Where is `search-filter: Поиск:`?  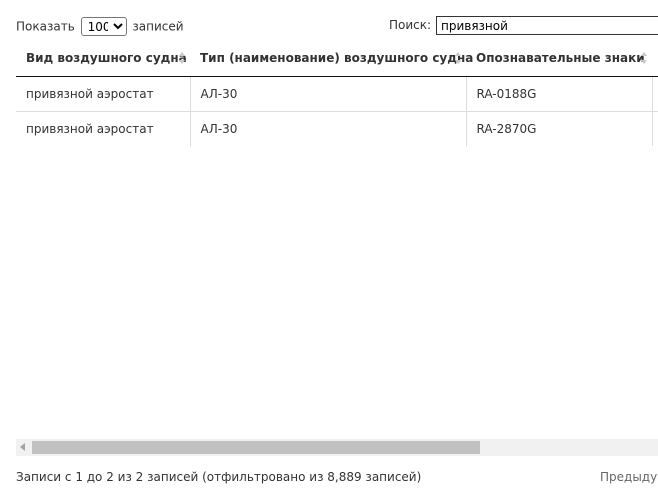
search-filter: Поиск: is located at coordinates (523, 25).